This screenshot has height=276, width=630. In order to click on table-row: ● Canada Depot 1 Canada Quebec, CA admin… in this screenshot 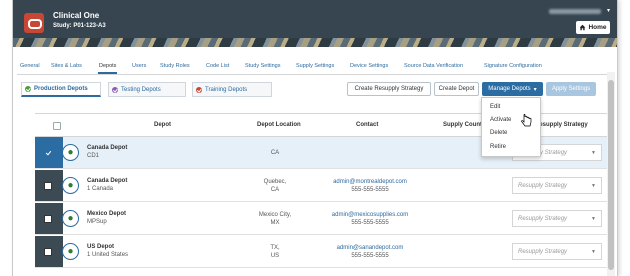, I will do `click(322, 186)`.